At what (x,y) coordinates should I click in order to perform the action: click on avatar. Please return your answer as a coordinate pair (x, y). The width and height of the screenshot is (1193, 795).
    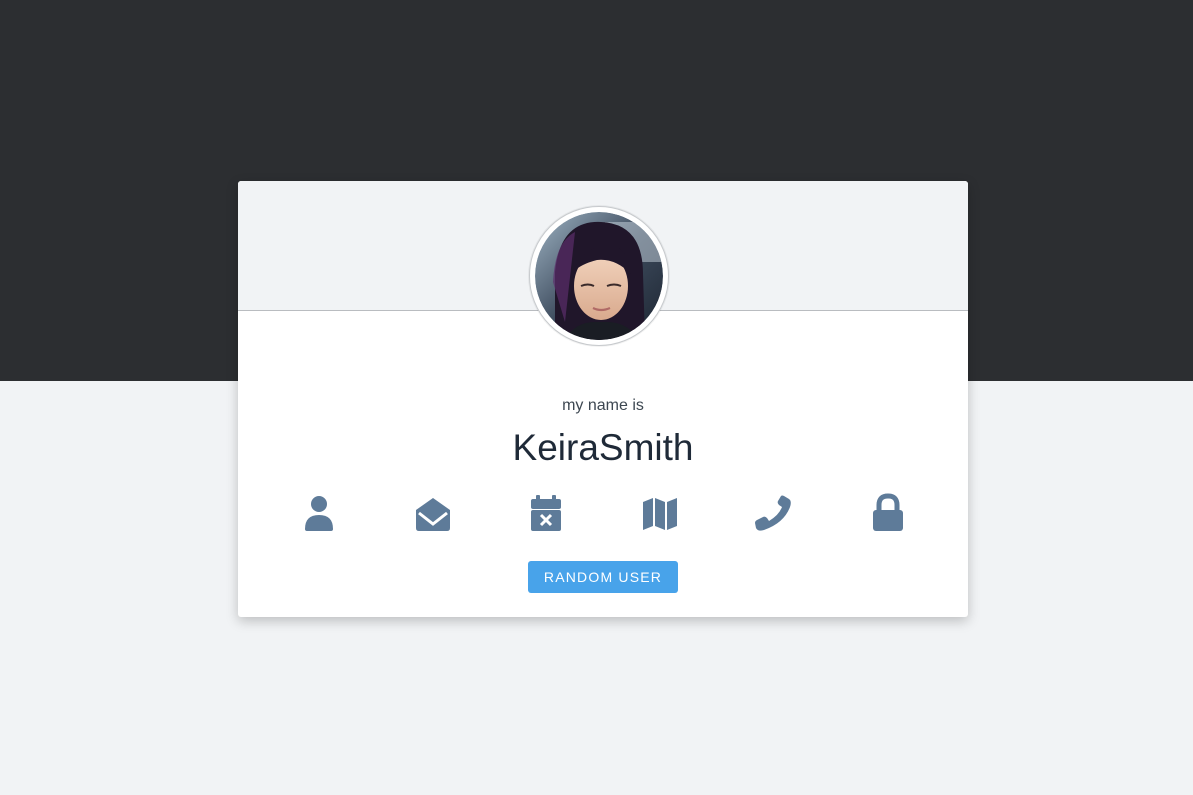
    Looking at the image, I should click on (599, 276).